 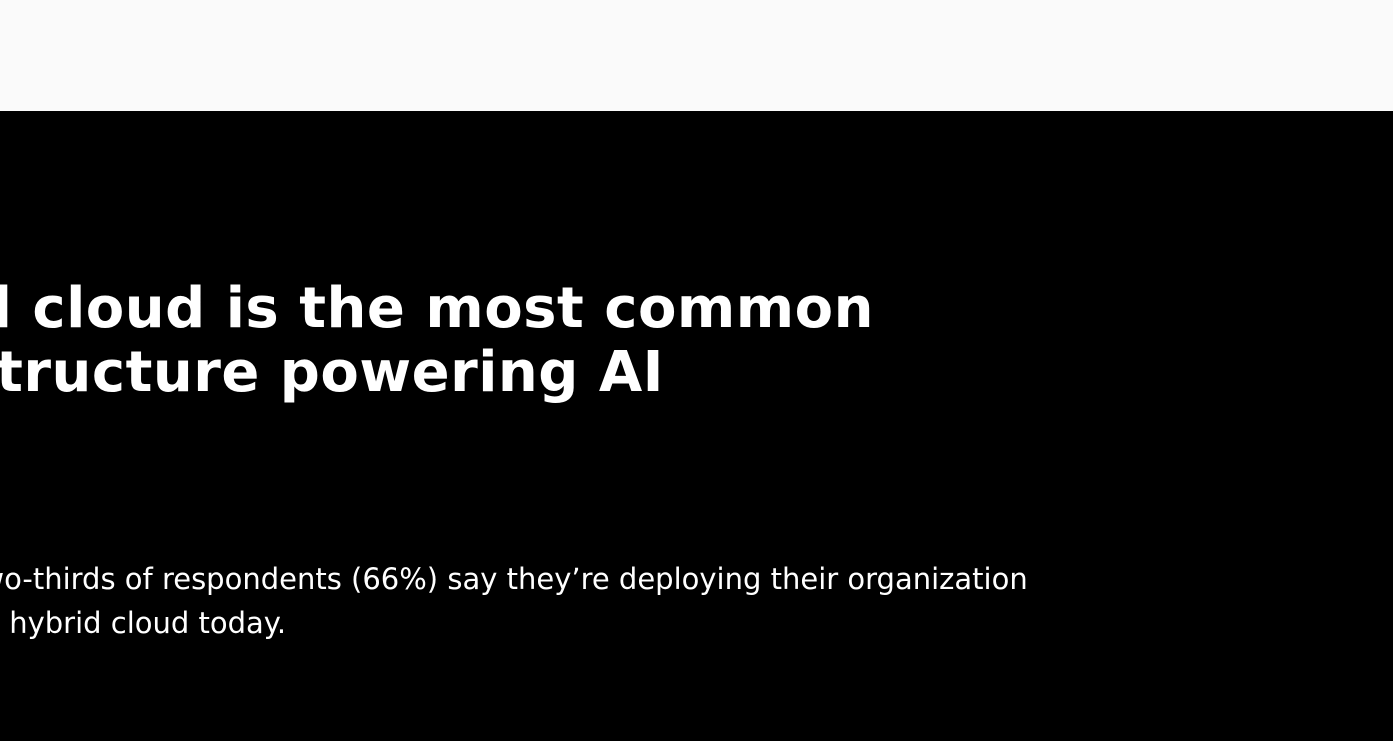 What do you see at coordinates (332, 372) in the screenshot?
I see `hero-headline-line-2: astructure powering AI` at bounding box center [332, 372].